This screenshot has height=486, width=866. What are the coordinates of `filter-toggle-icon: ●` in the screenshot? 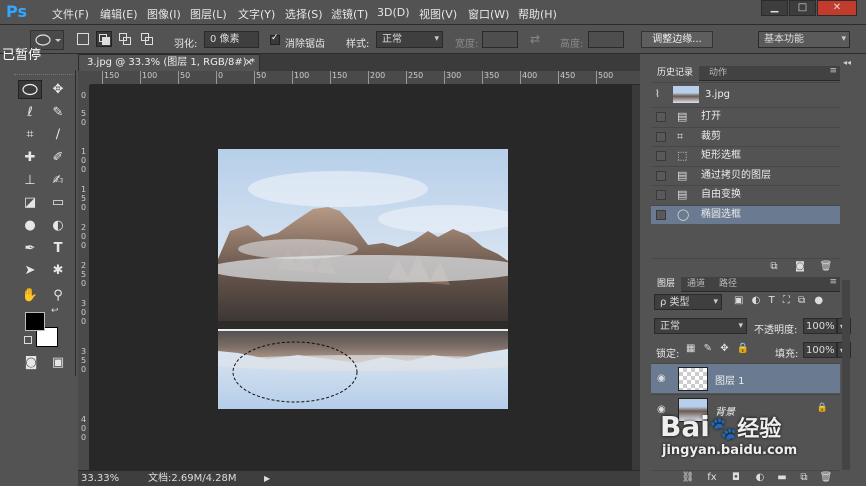 It's located at (818, 300).